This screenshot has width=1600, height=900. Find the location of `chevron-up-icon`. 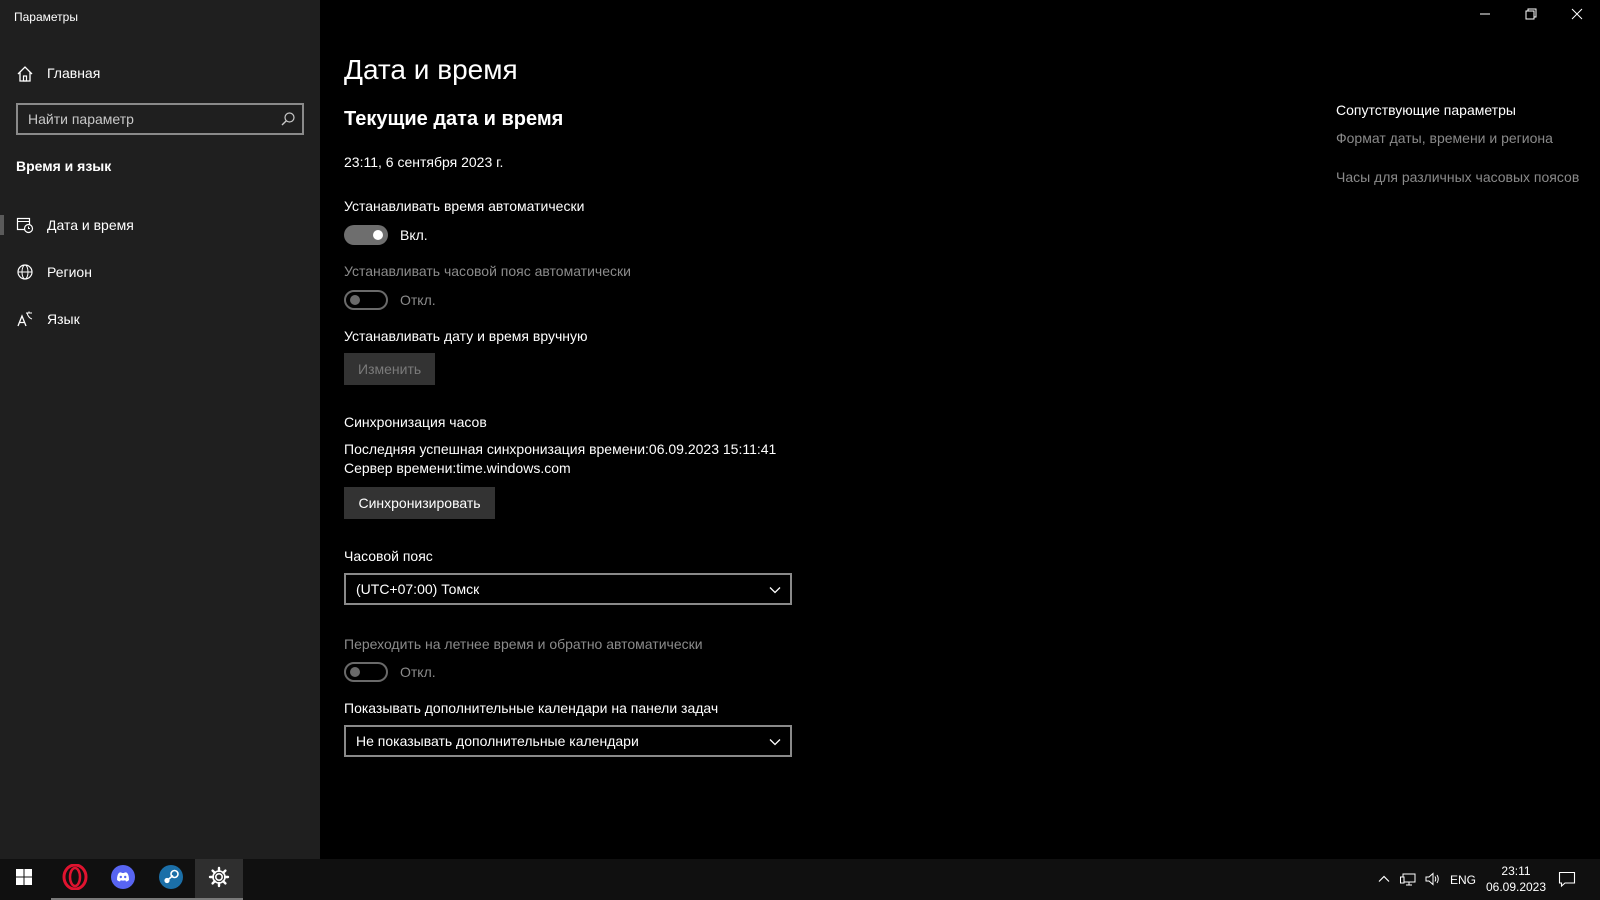

chevron-up-icon is located at coordinates (1384, 879).